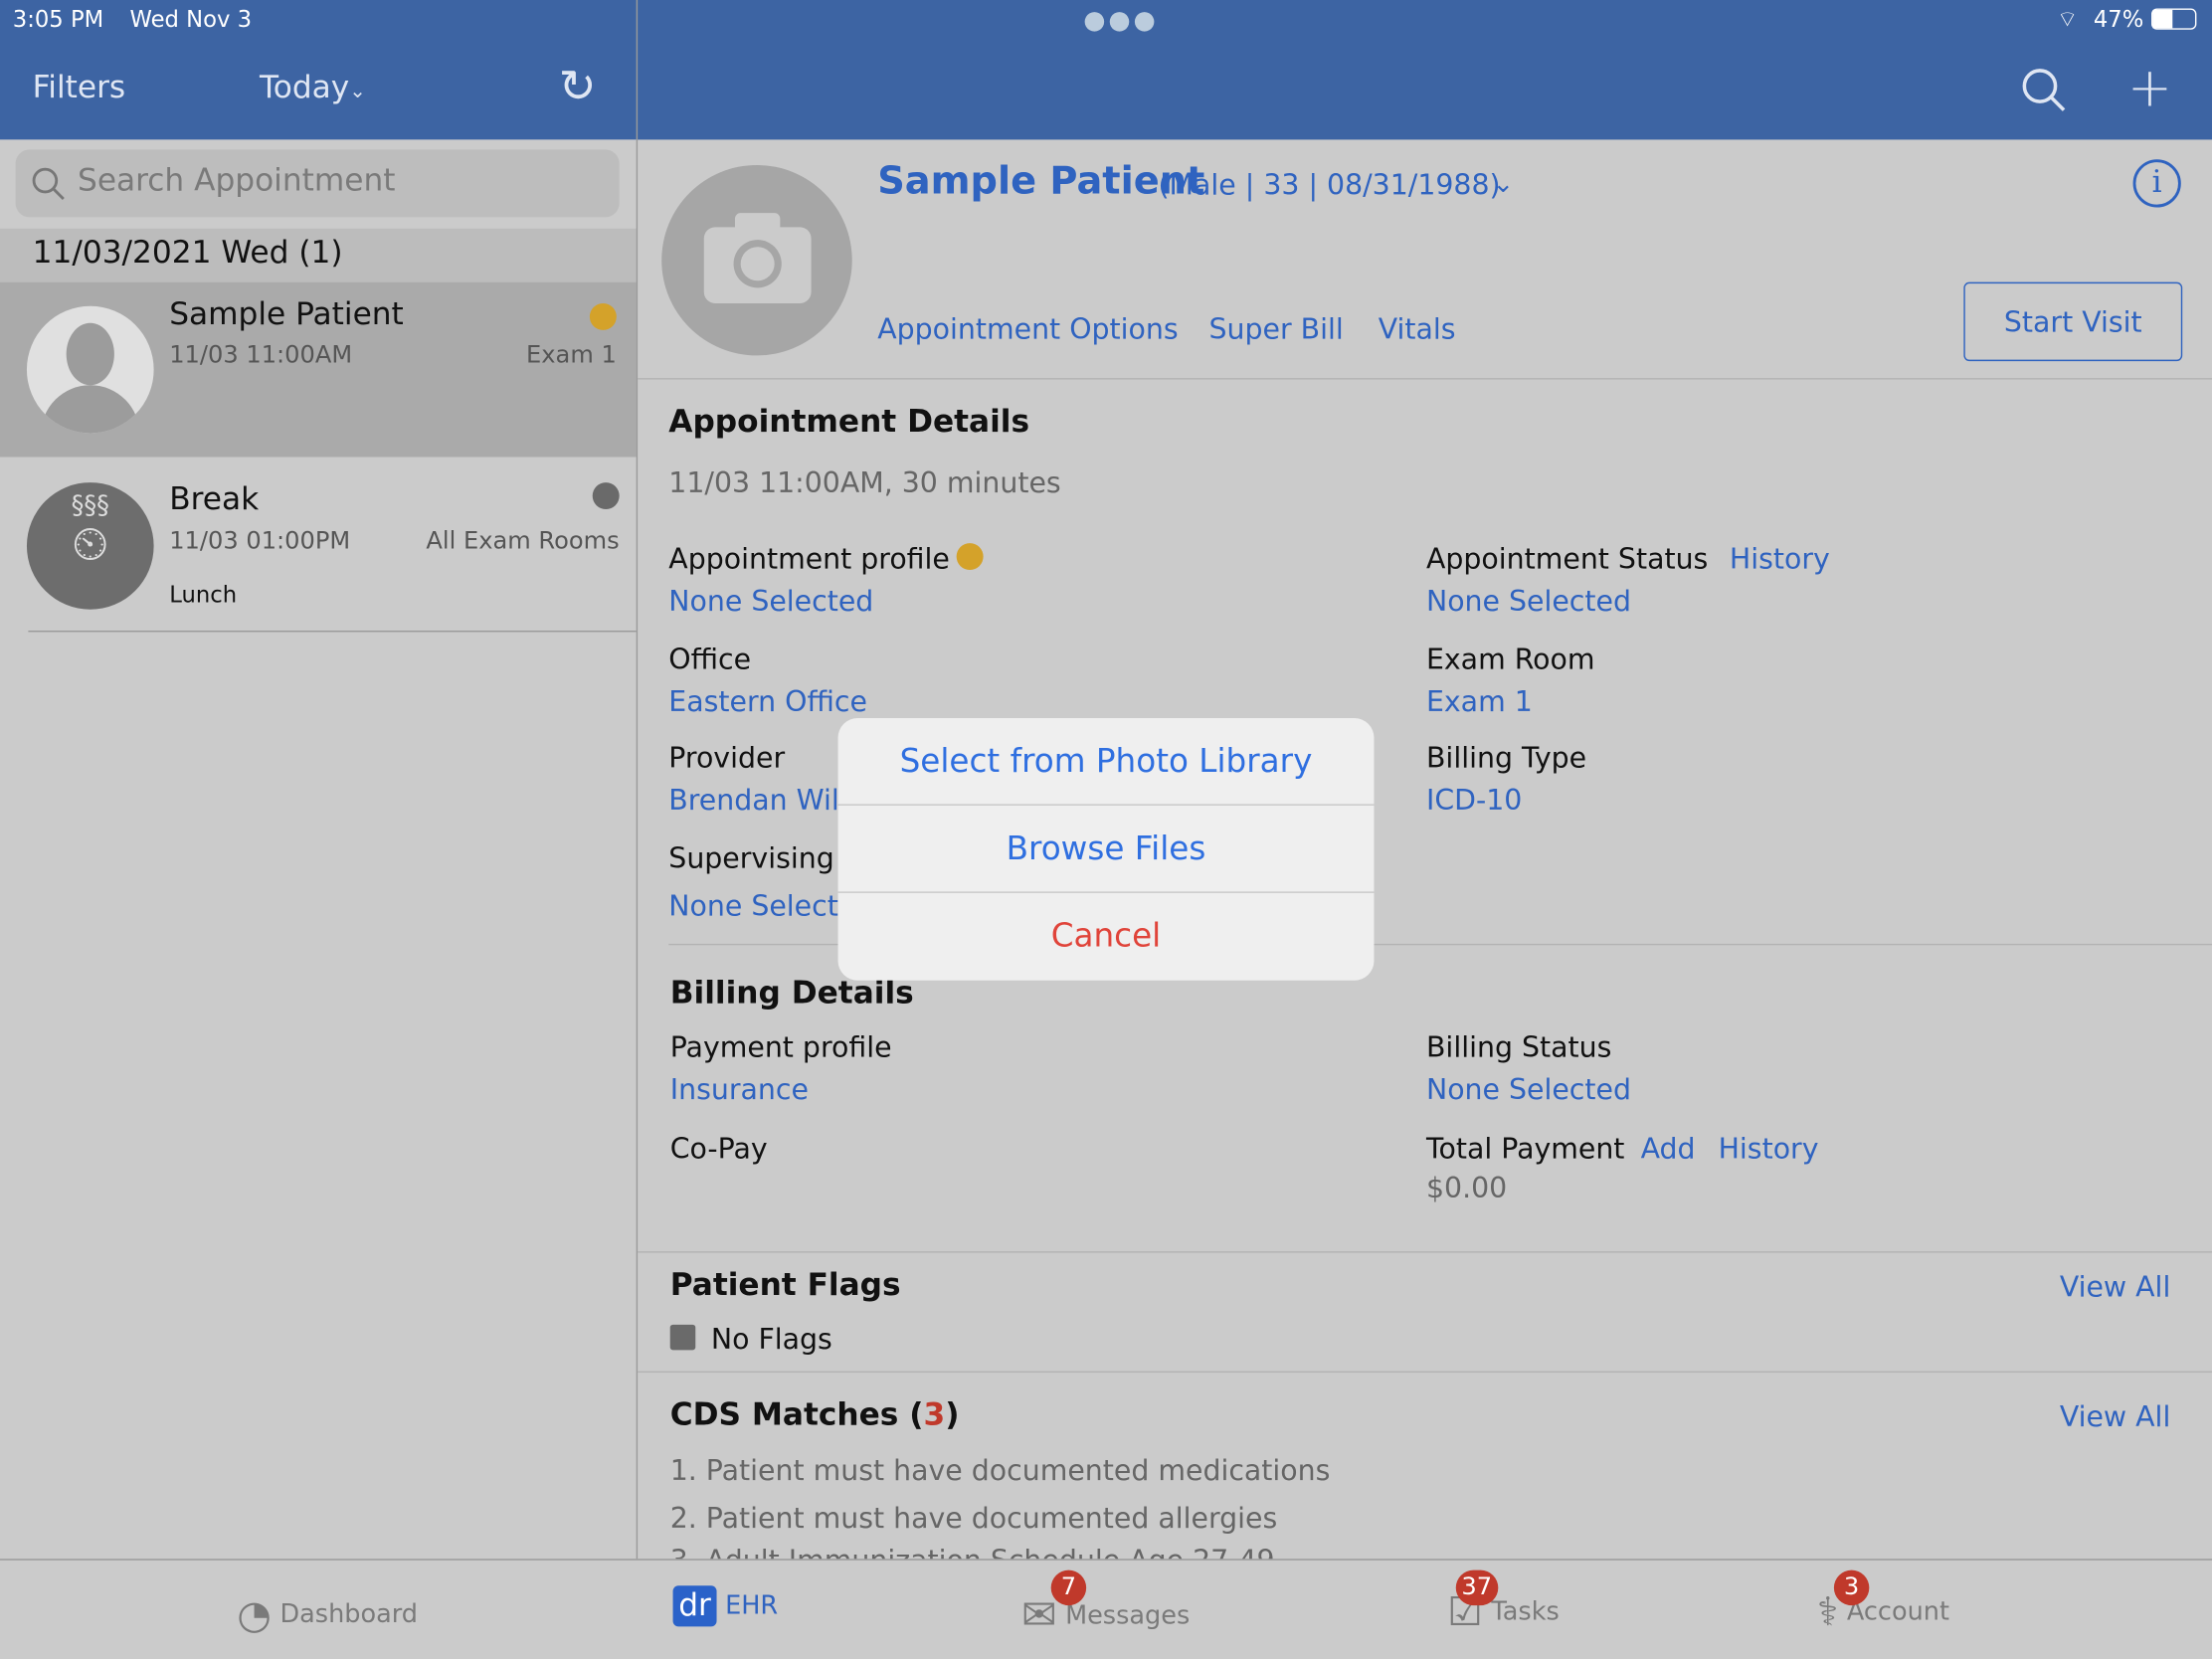  Describe the element at coordinates (578, 86) in the screenshot. I see `refresh-icon: ↻` at that location.